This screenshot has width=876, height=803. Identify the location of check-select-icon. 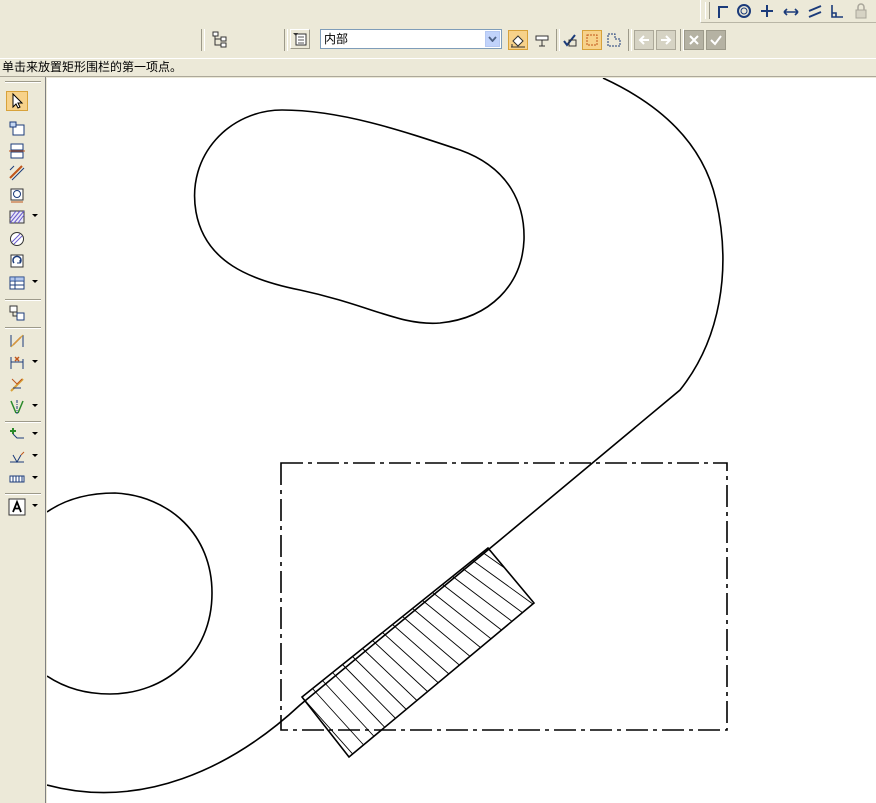
(570, 40).